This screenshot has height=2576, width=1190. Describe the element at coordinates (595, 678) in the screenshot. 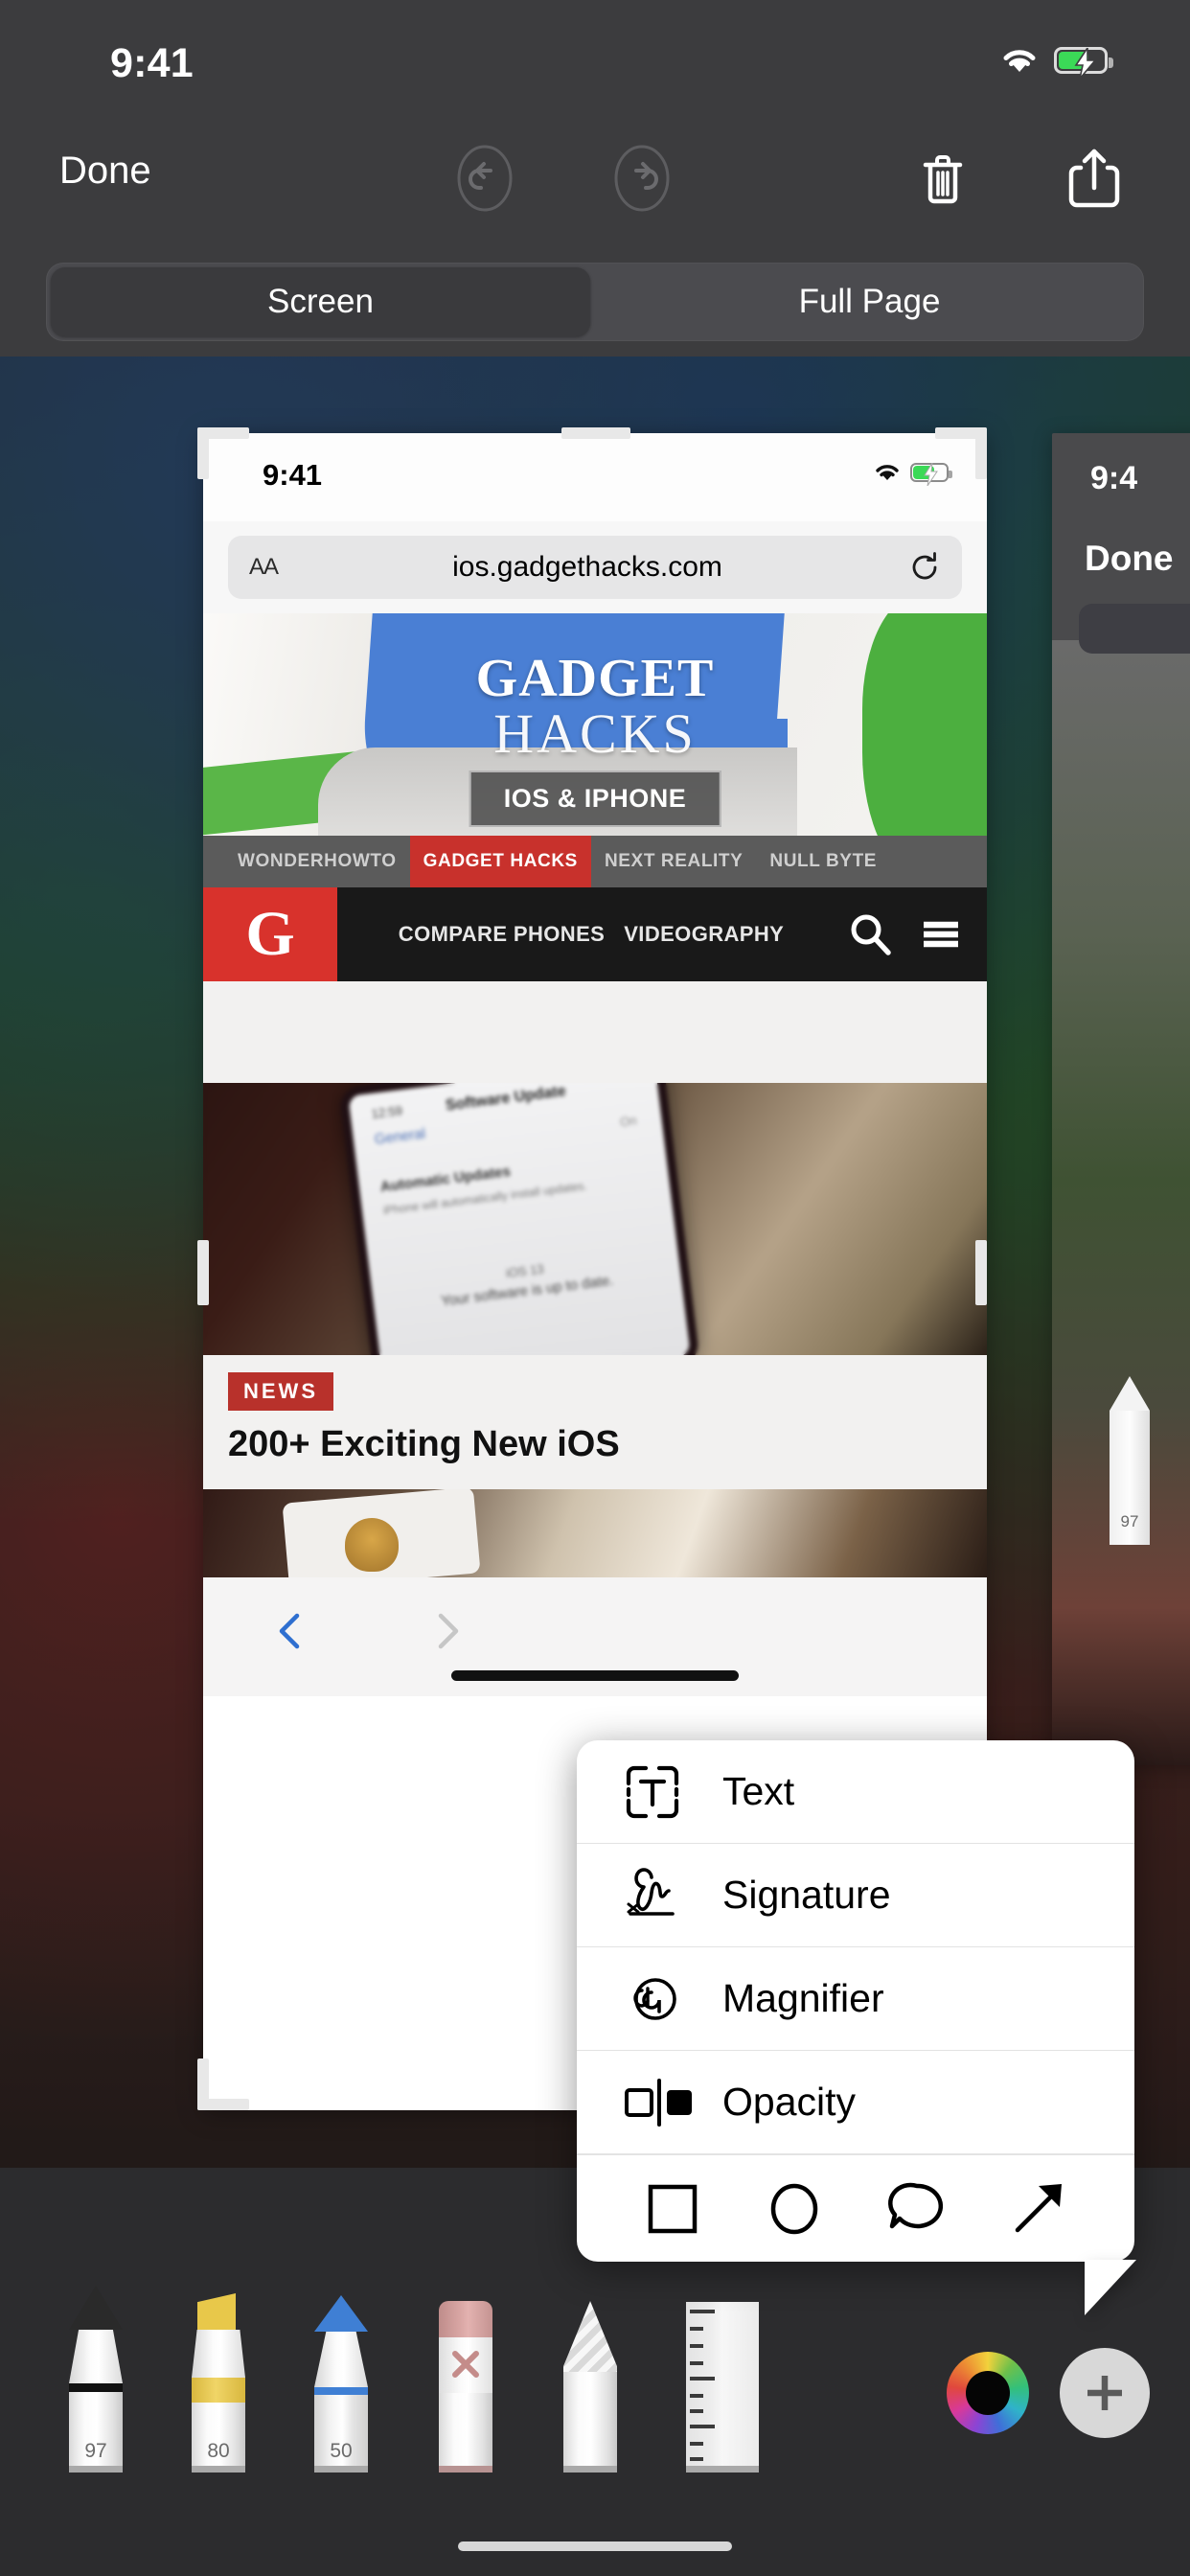

I see `banner-title-top: GADGET` at that location.